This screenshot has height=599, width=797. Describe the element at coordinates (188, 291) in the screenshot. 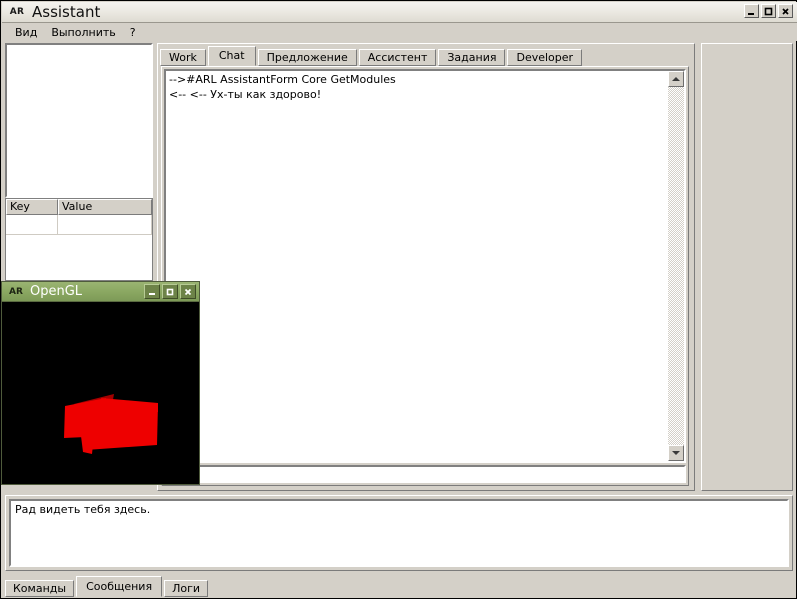

I see `opengl-close-icon` at that location.